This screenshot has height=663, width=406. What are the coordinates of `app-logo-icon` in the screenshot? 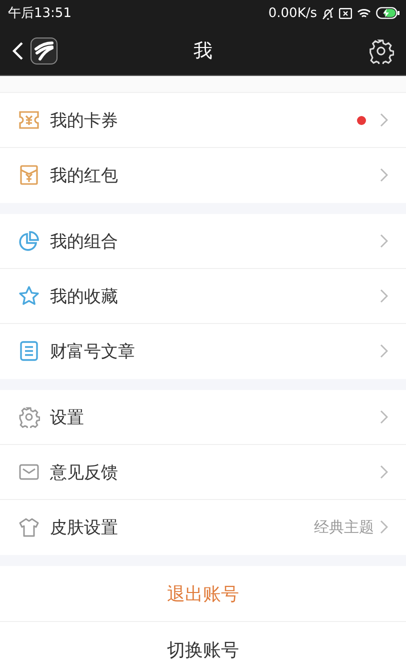 It's located at (44, 50).